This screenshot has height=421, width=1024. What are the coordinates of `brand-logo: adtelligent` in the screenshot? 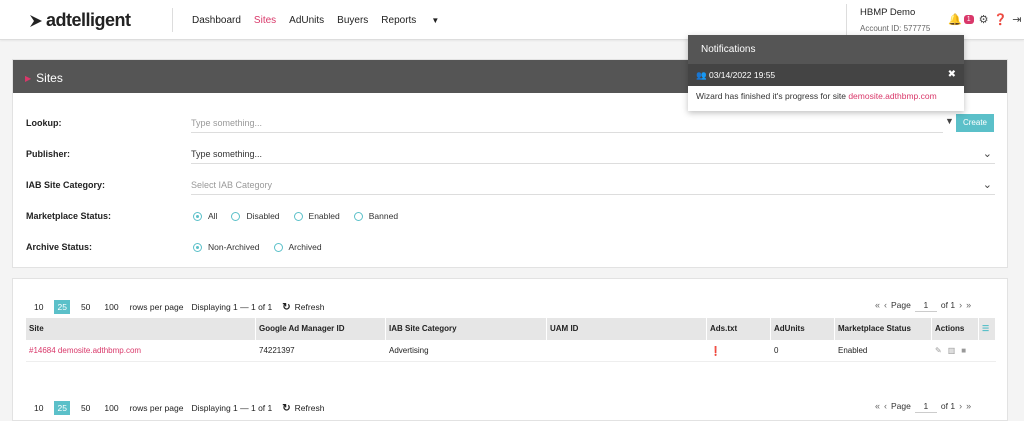 It's located at (80, 20).